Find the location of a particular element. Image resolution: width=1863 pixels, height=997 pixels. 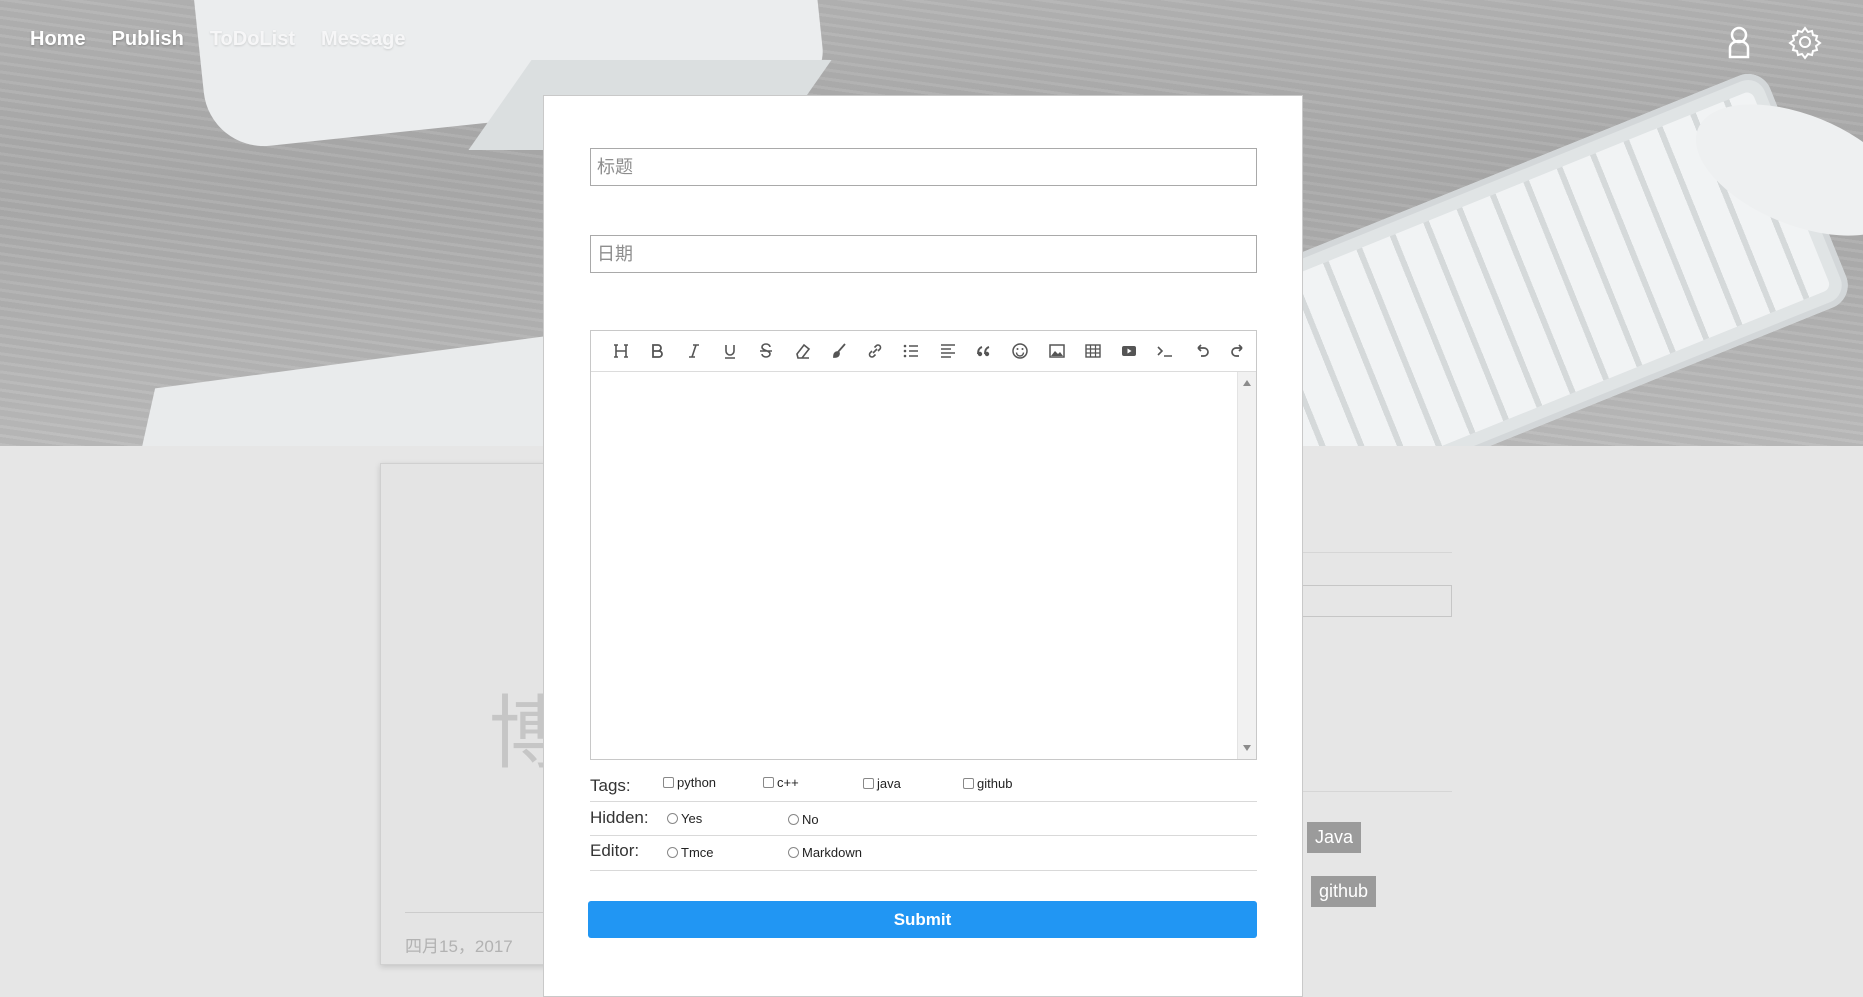

date-input is located at coordinates (923, 254).